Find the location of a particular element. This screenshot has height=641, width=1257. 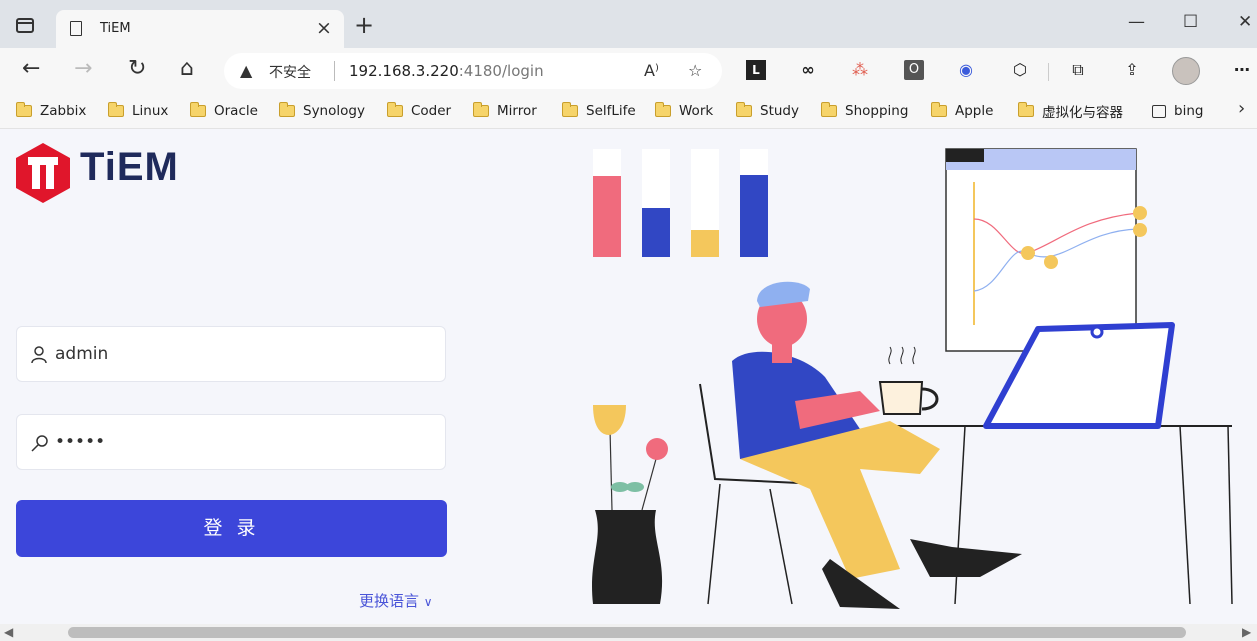

chevron-down-icon: ∨ is located at coordinates (428, 602).